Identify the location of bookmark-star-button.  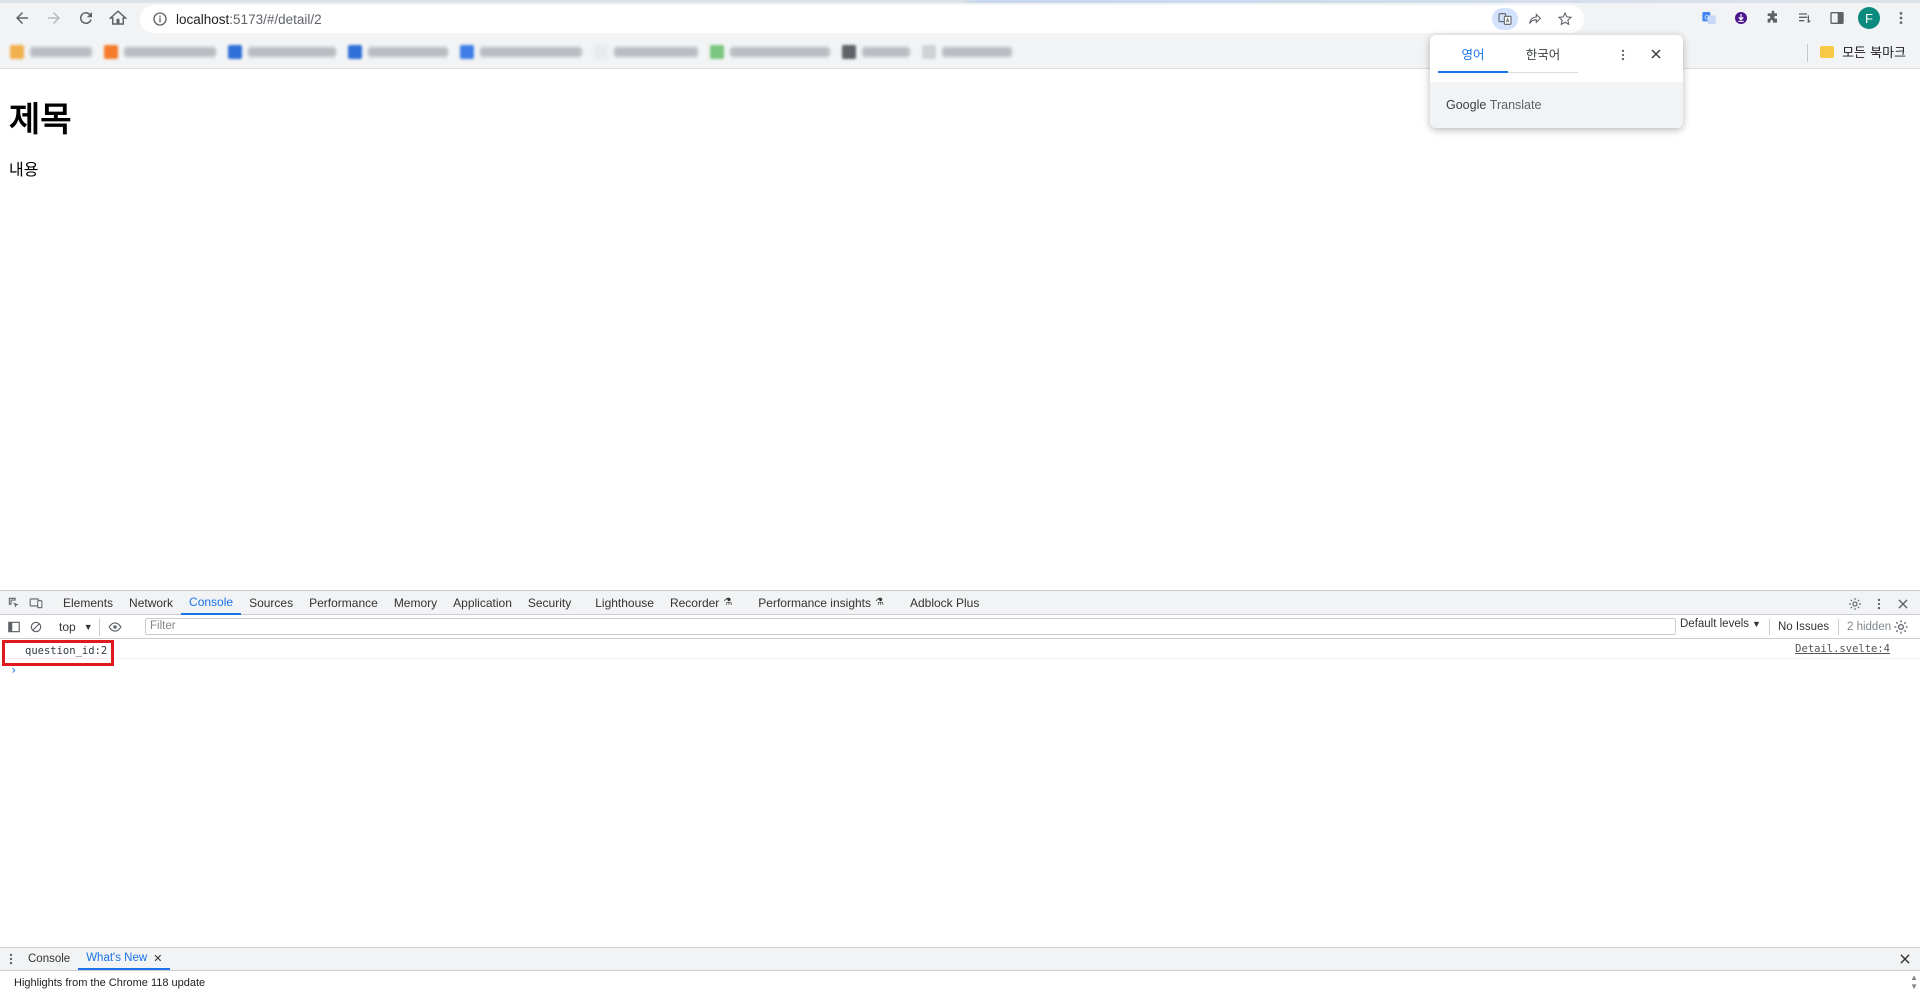
(1565, 19).